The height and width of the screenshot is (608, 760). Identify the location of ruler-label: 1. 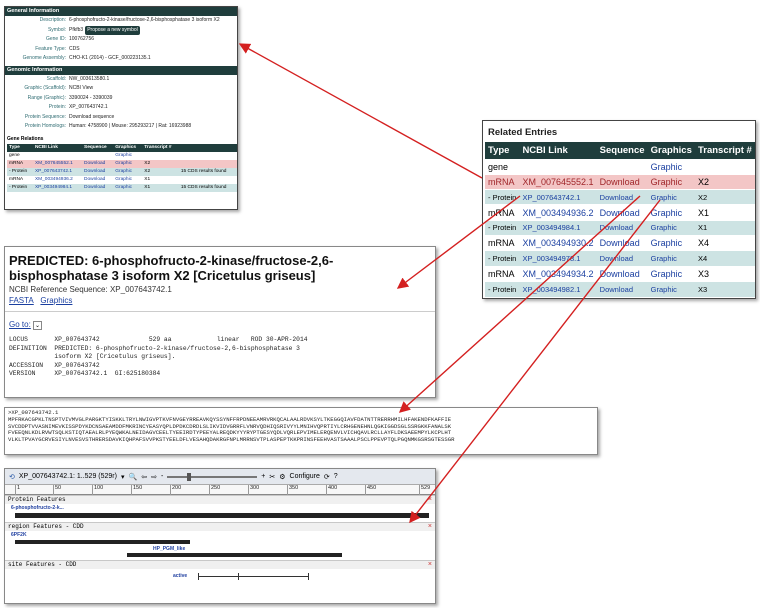
(19, 488).